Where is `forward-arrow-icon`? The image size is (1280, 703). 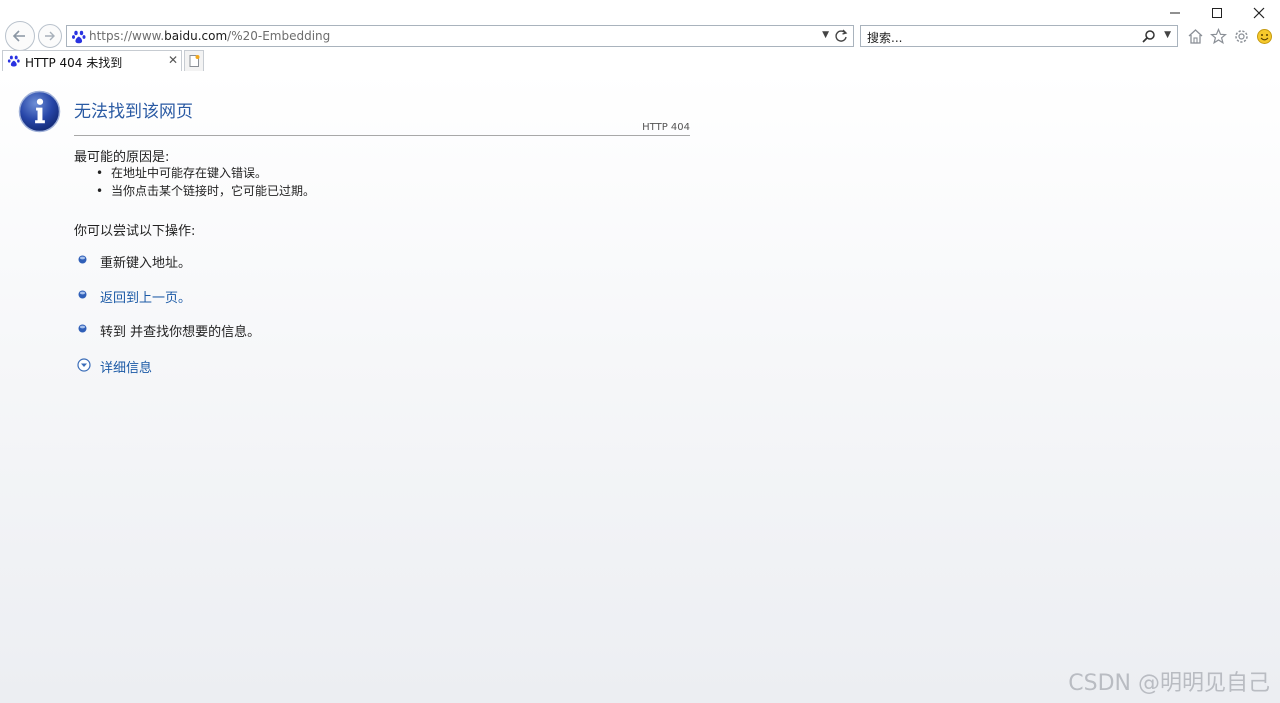
forward-arrow-icon is located at coordinates (50, 36).